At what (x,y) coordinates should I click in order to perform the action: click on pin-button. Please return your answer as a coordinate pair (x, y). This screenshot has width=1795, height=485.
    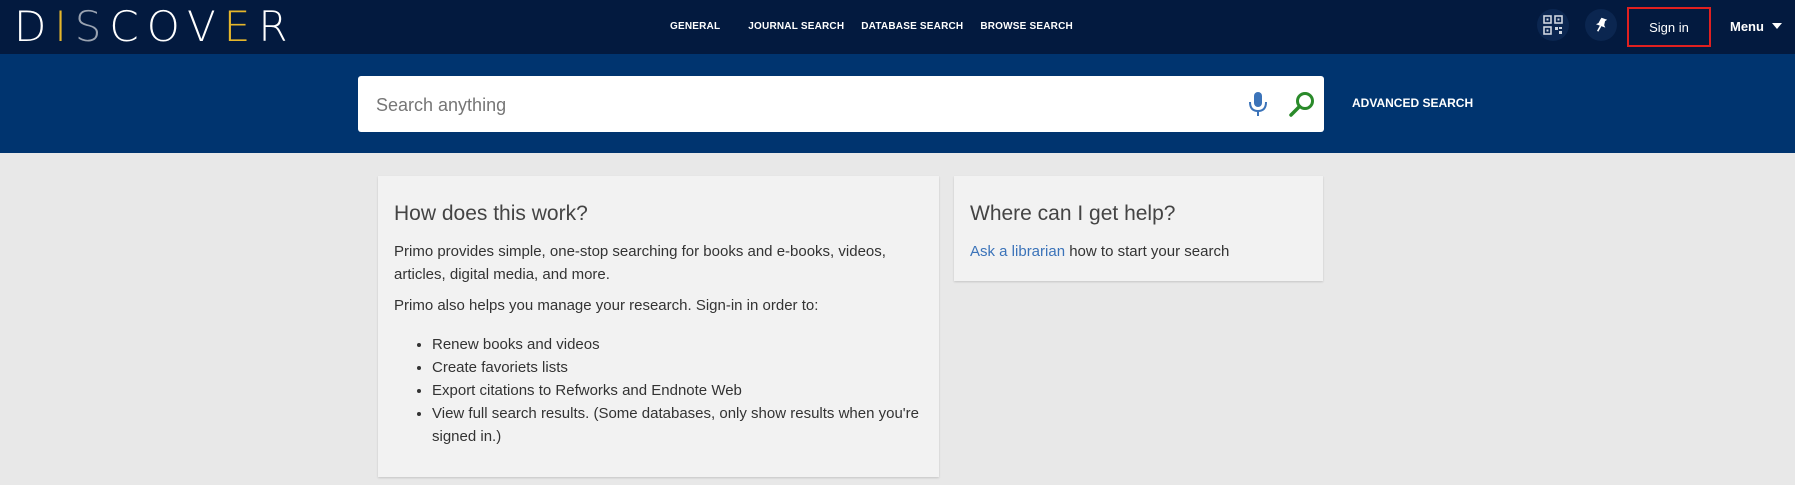
    Looking at the image, I should click on (1601, 25).